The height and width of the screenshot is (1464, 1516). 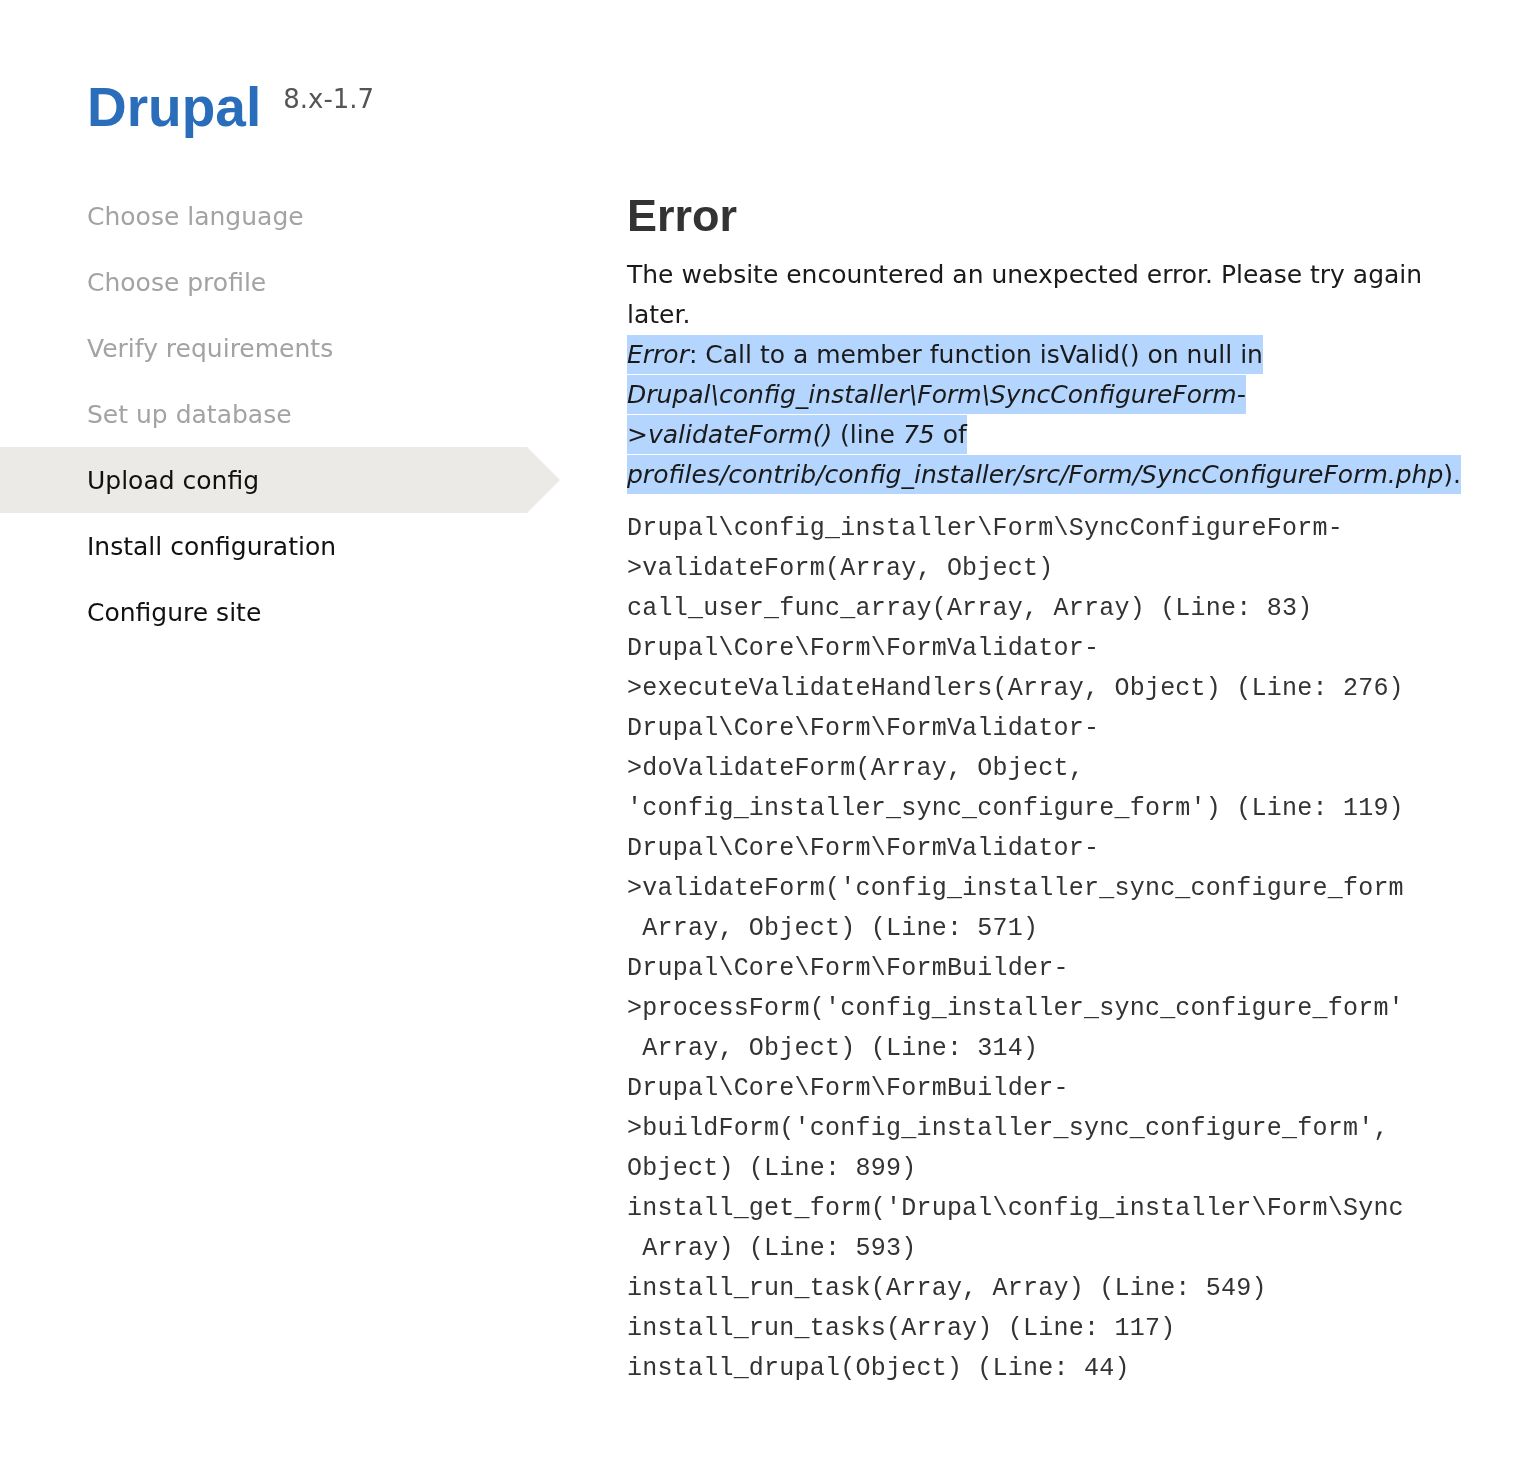 I want to click on trace-line: >doValidateForm(Array, Object,, so click(x=855, y=769).